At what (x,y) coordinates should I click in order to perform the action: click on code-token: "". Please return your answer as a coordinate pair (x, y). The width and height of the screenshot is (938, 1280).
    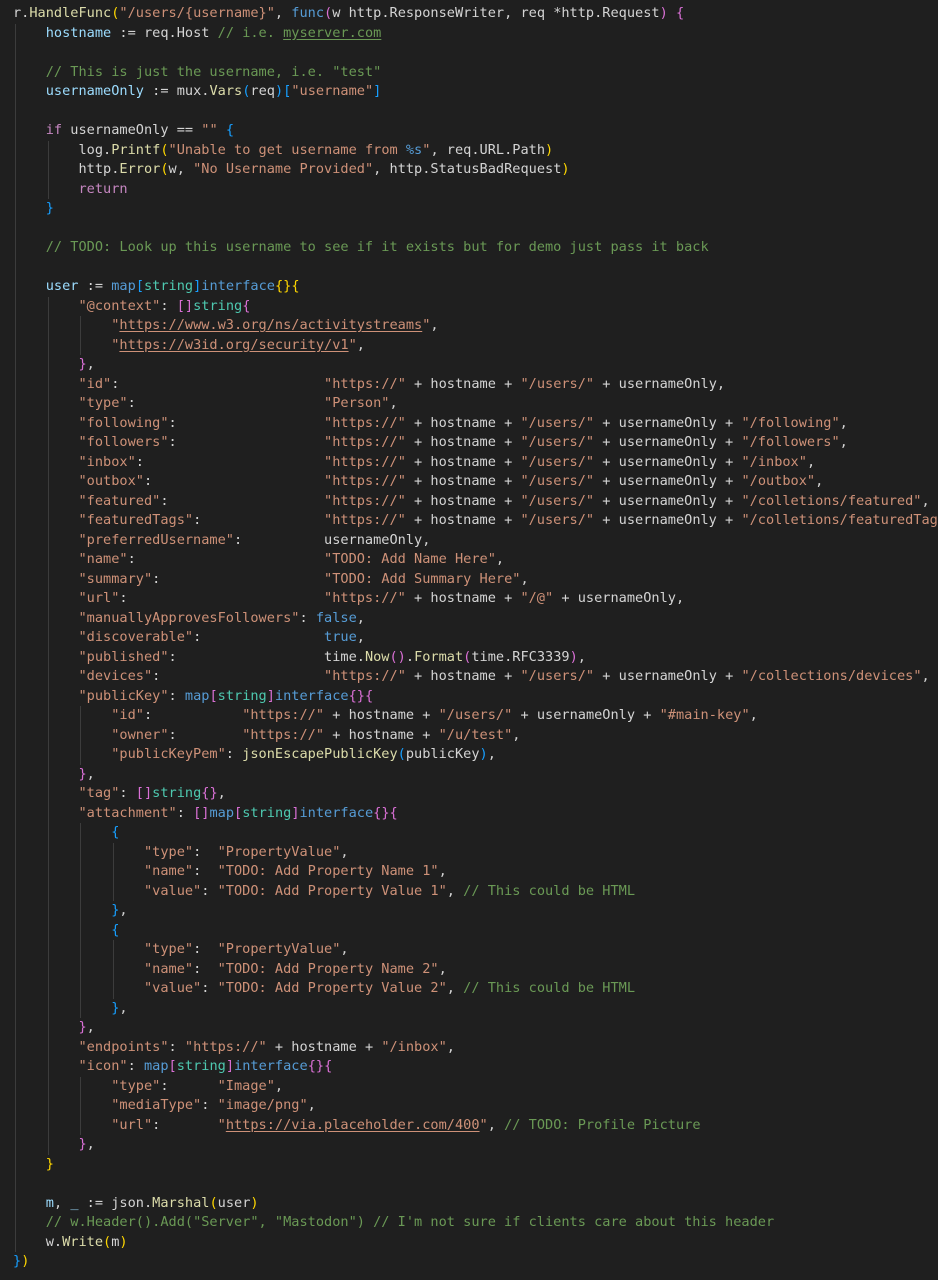
    Looking at the image, I should click on (209, 130).